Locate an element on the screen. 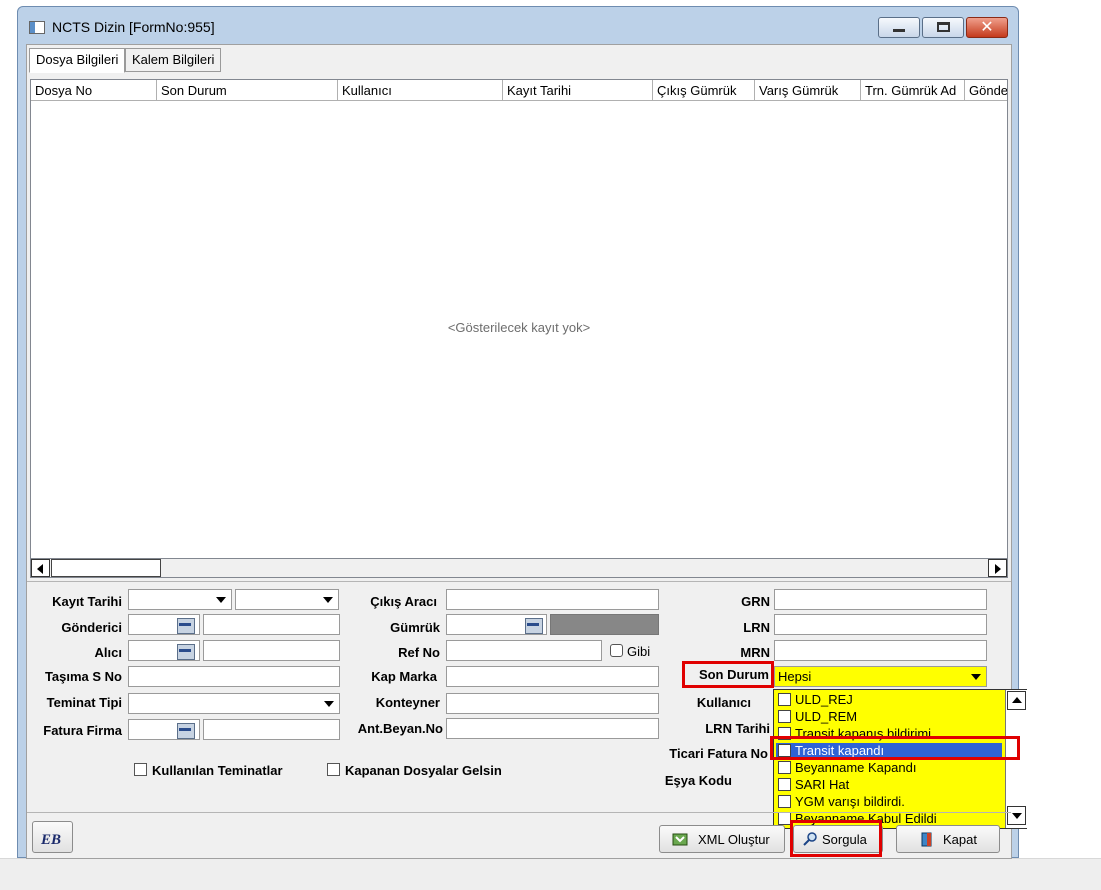 Image resolution: width=1101 pixels, height=890 pixels. scroll-thumb is located at coordinates (106, 568).